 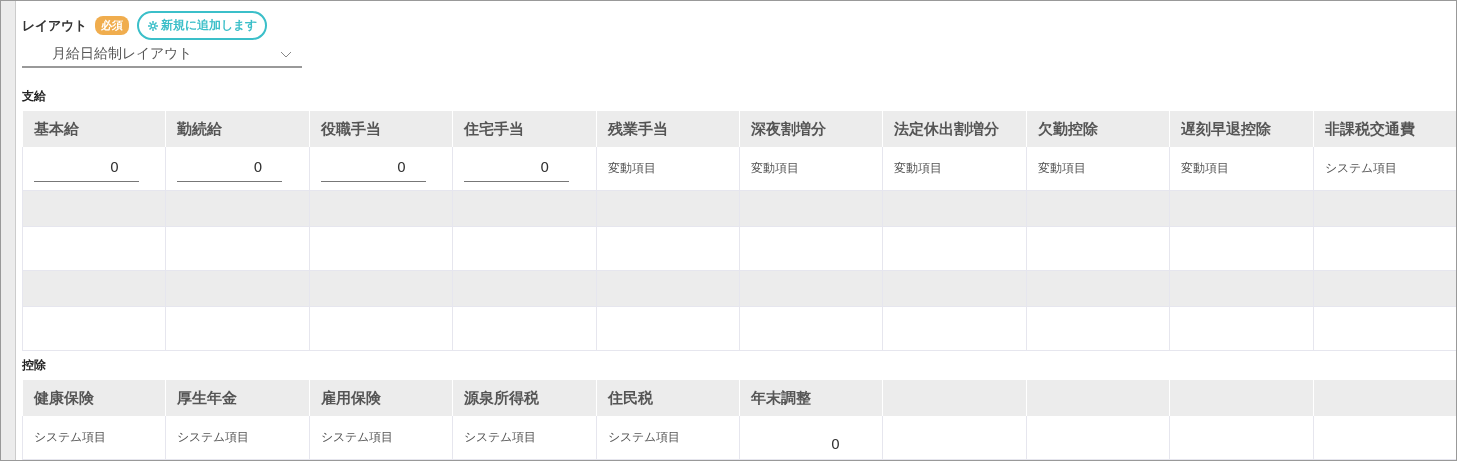 I want to click on column-header: 非課税交通費, so click(x=1384, y=129).